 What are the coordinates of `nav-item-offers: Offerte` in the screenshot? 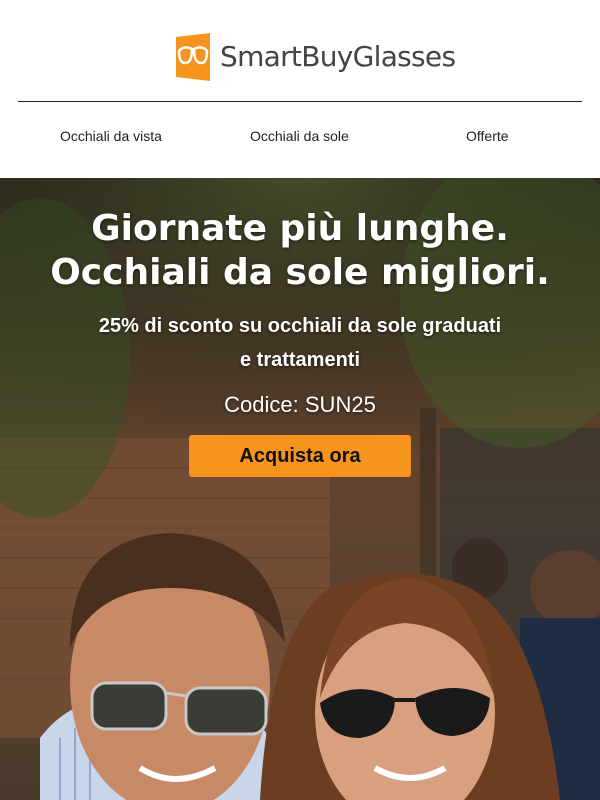 It's located at (487, 136).